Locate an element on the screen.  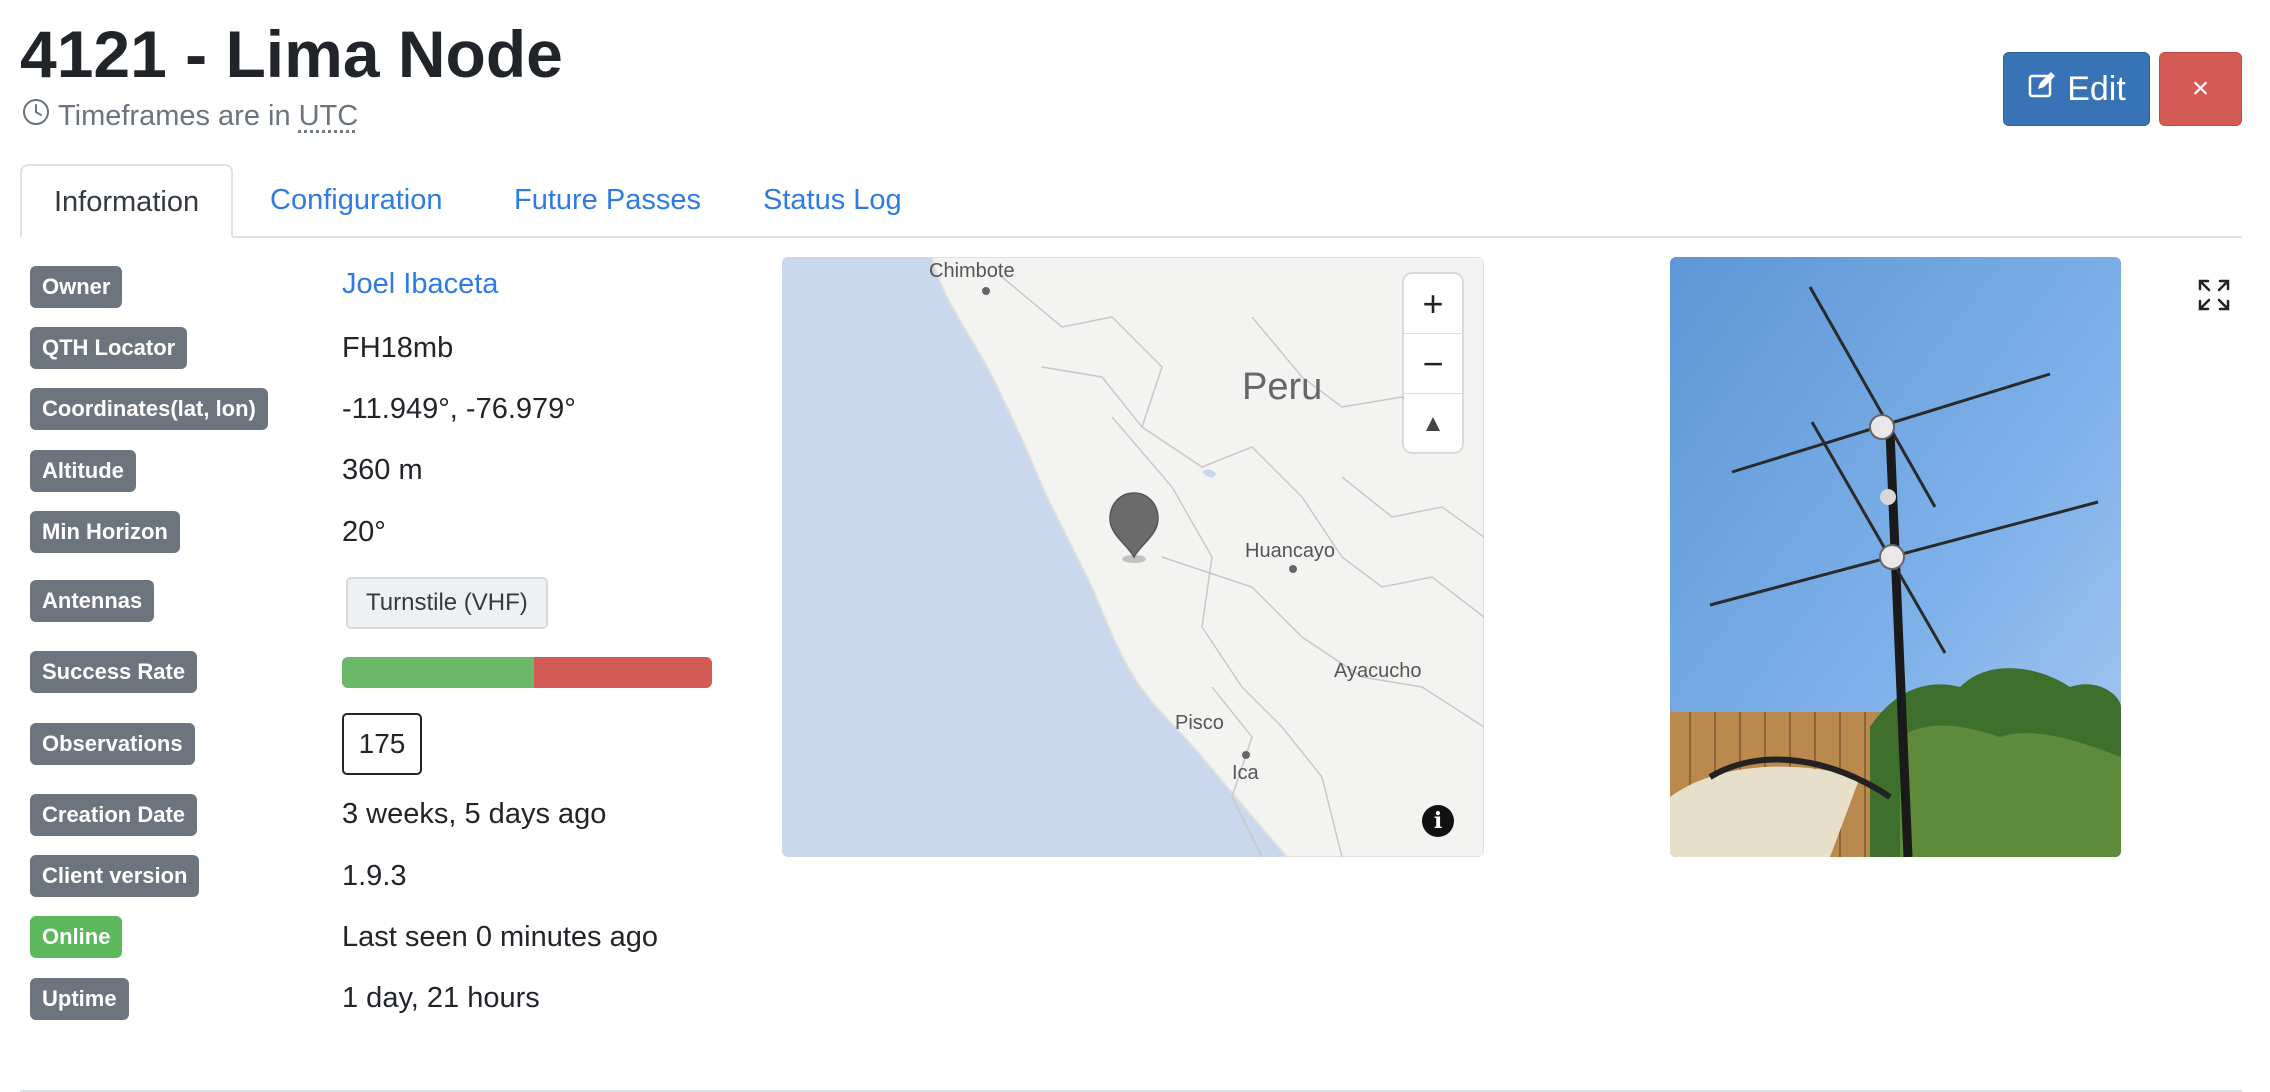
uptime-value: 1 day, 21 hours is located at coordinates (441, 998).